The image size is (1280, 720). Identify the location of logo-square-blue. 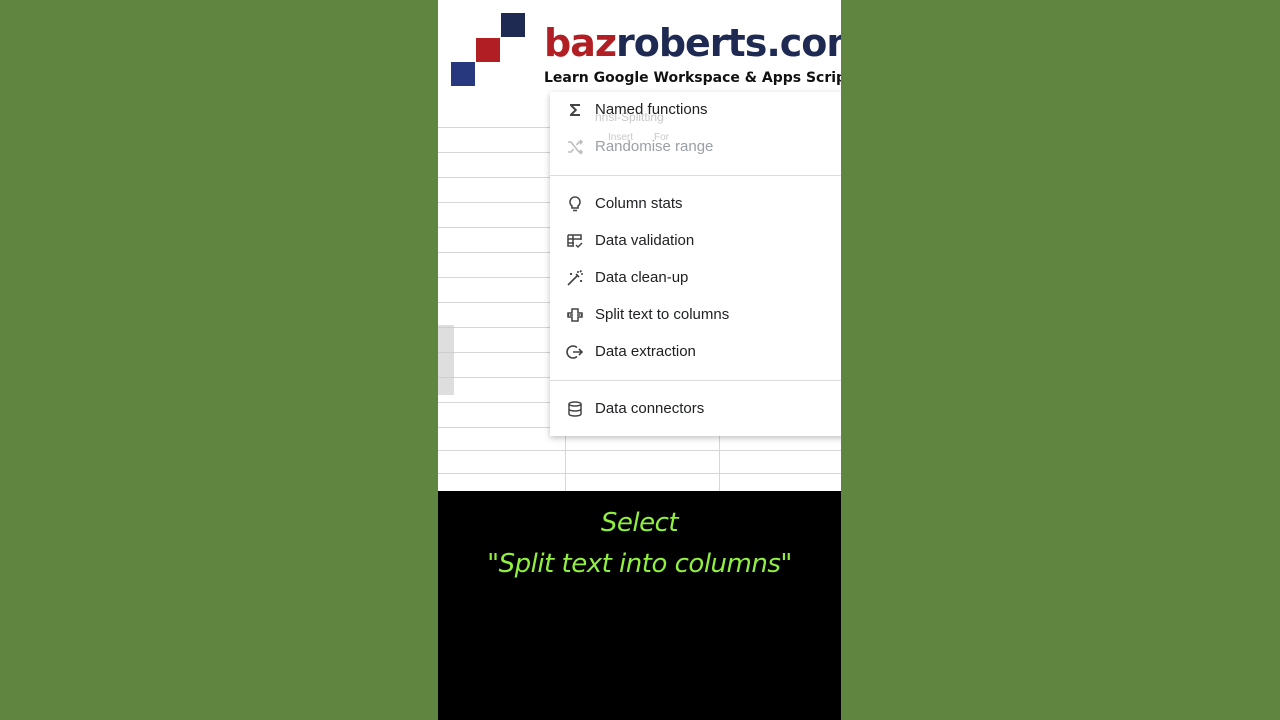
(463, 74).